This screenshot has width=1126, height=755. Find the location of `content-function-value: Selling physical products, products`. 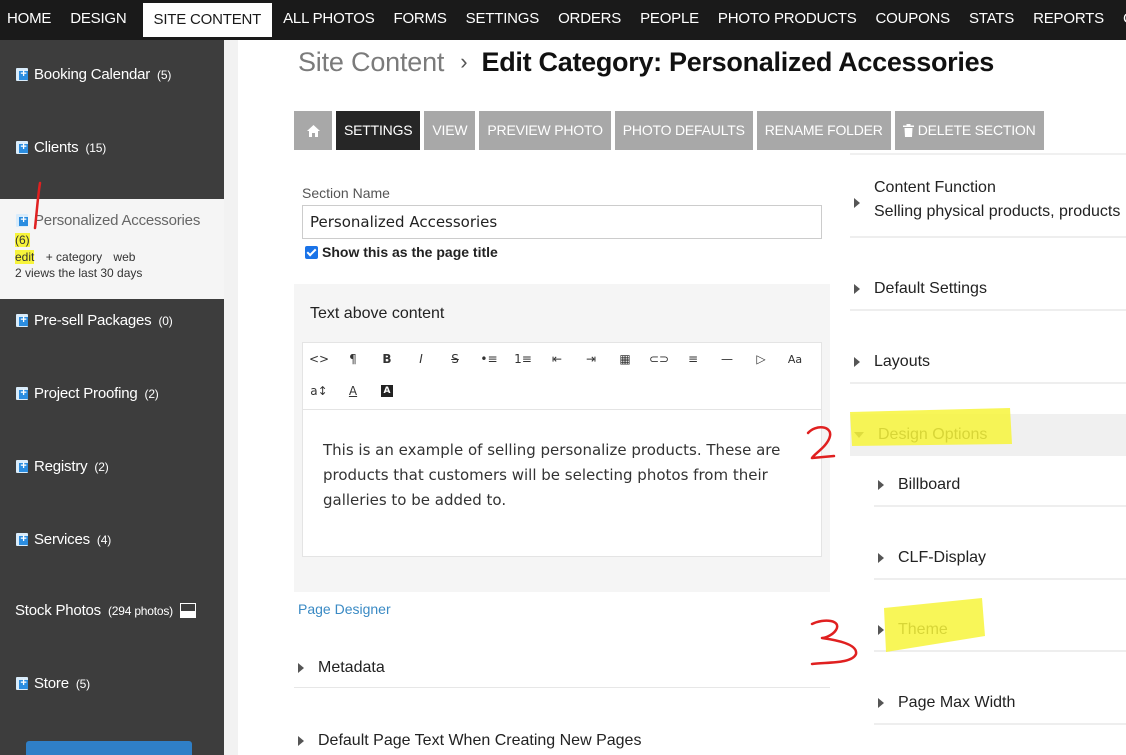

content-function-value: Selling physical products, products is located at coordinates (997, 211).